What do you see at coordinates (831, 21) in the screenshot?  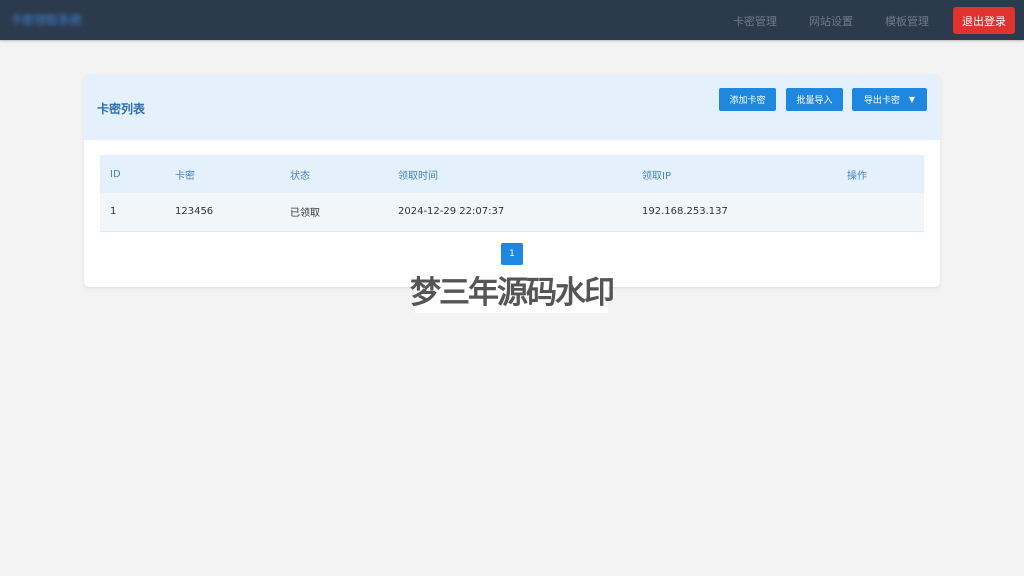 I see `nav-site-settings: 网站设置` at bounding box center [831, 21].